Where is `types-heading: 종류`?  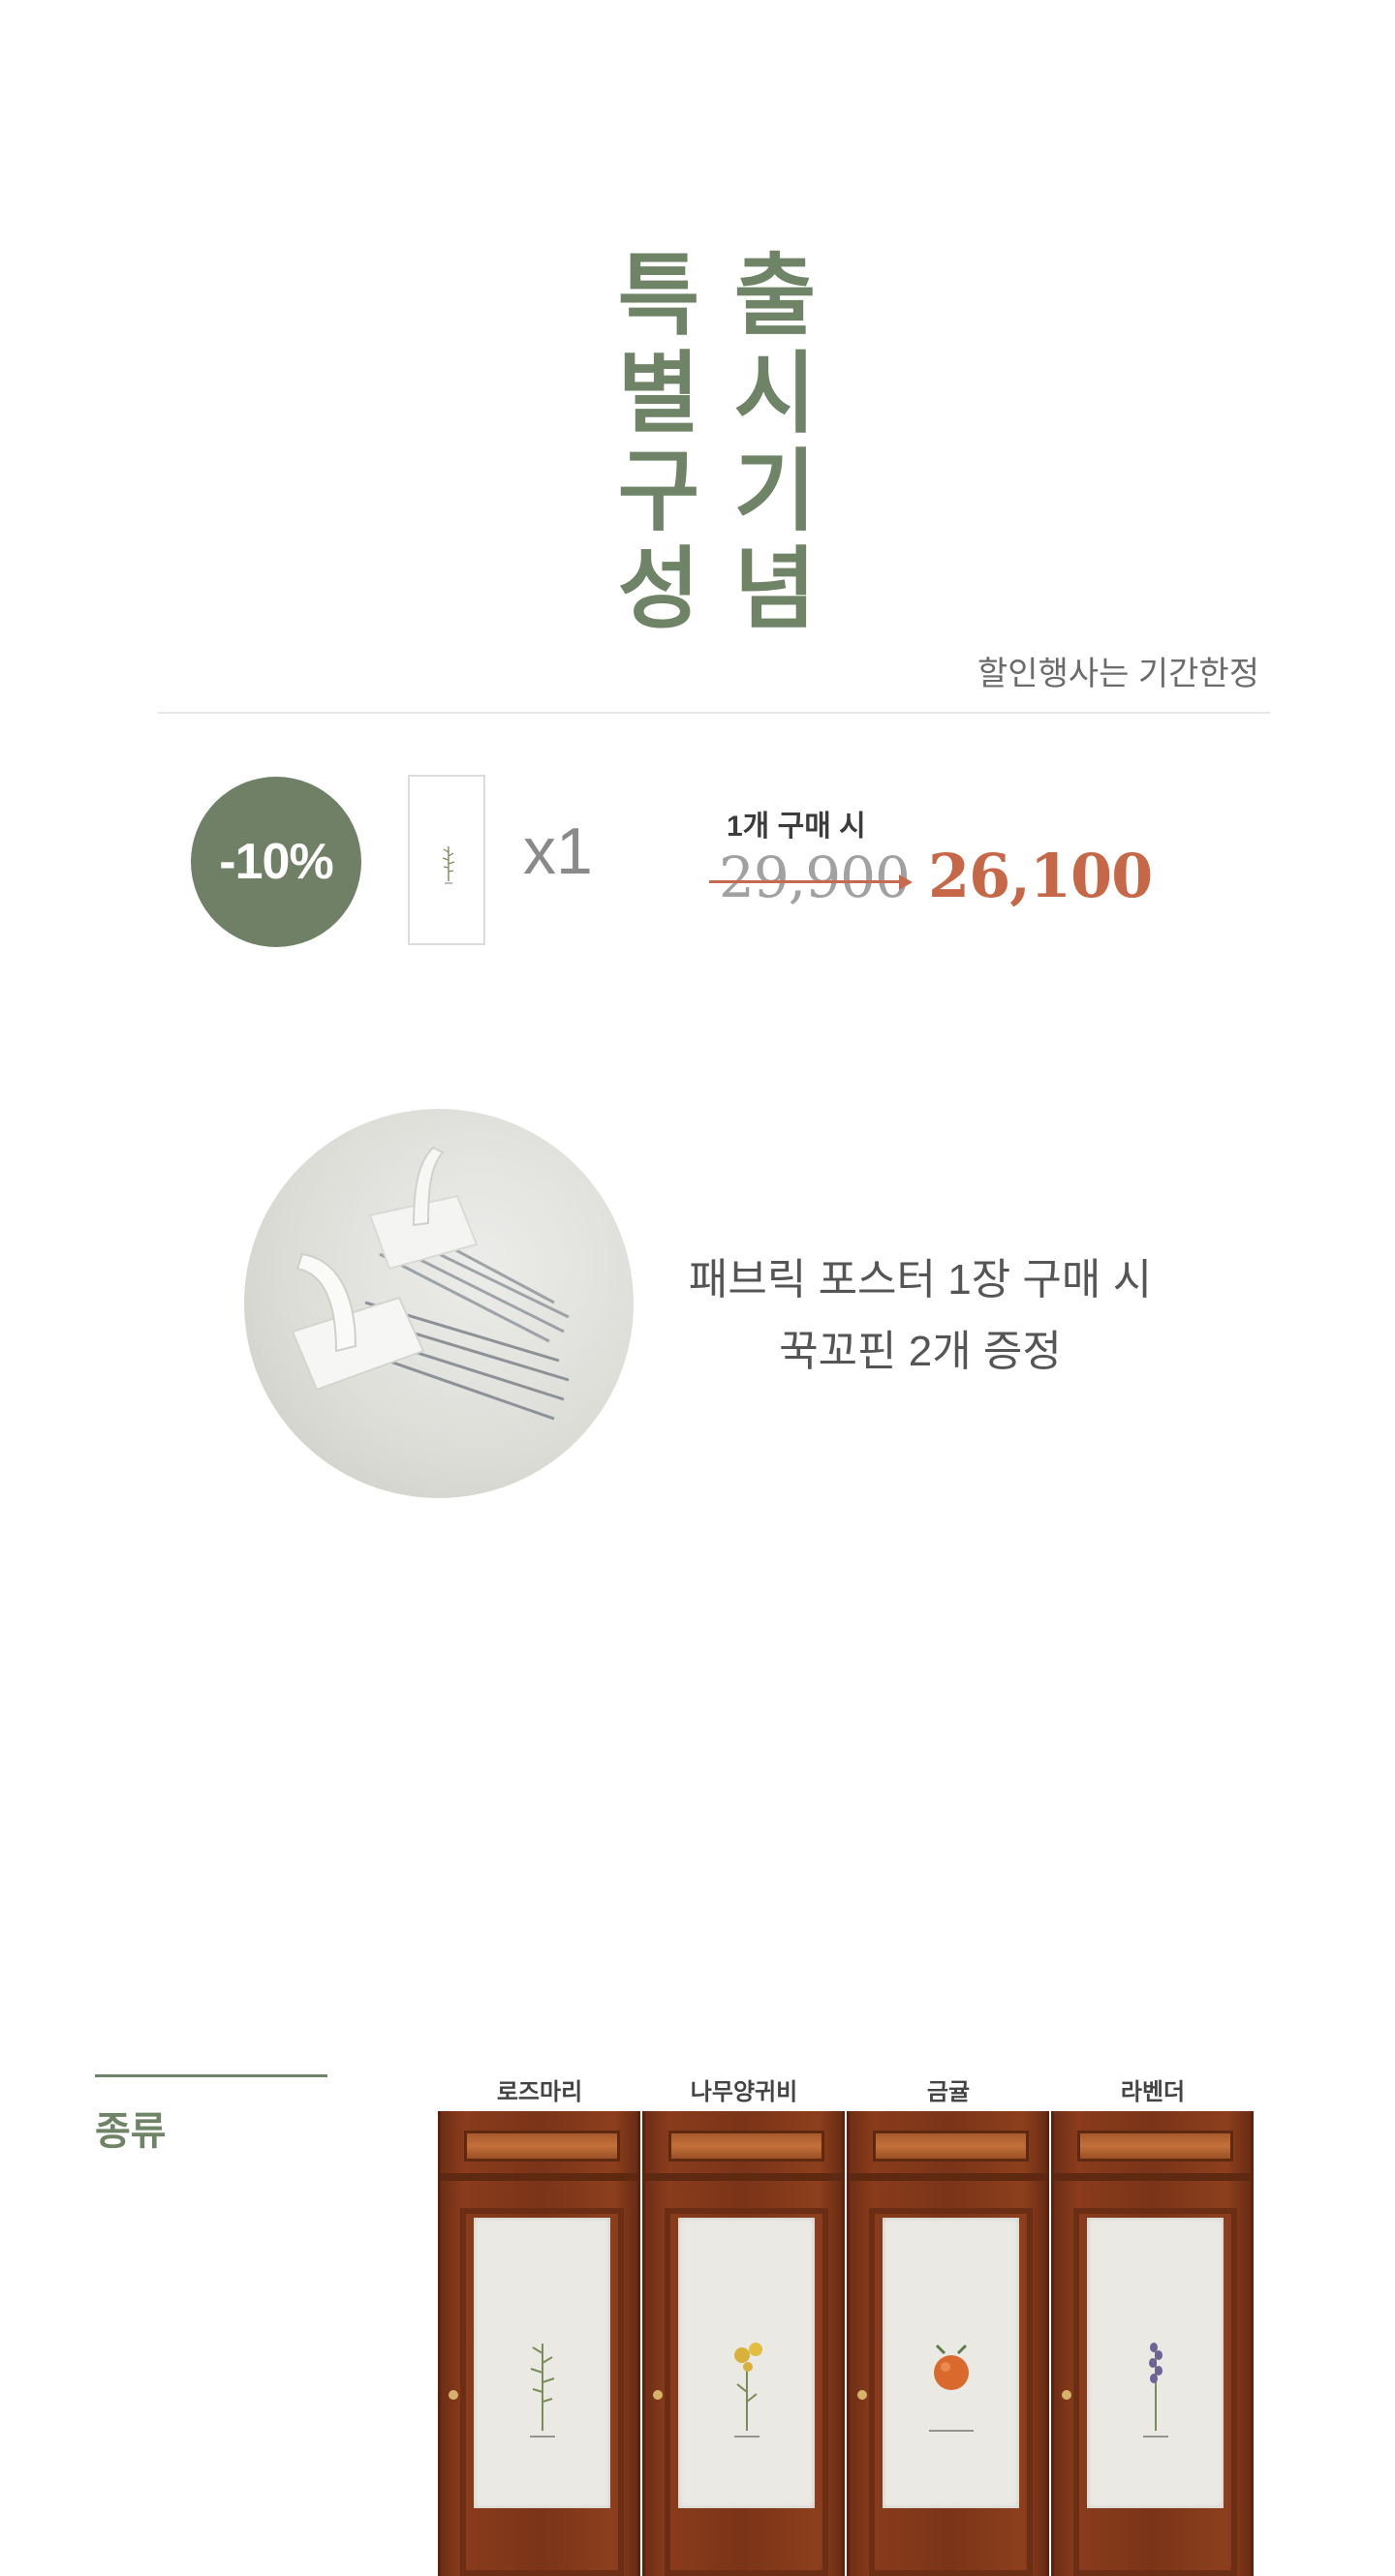
types-heading: 종류 is located at coordinates (131, 2131).